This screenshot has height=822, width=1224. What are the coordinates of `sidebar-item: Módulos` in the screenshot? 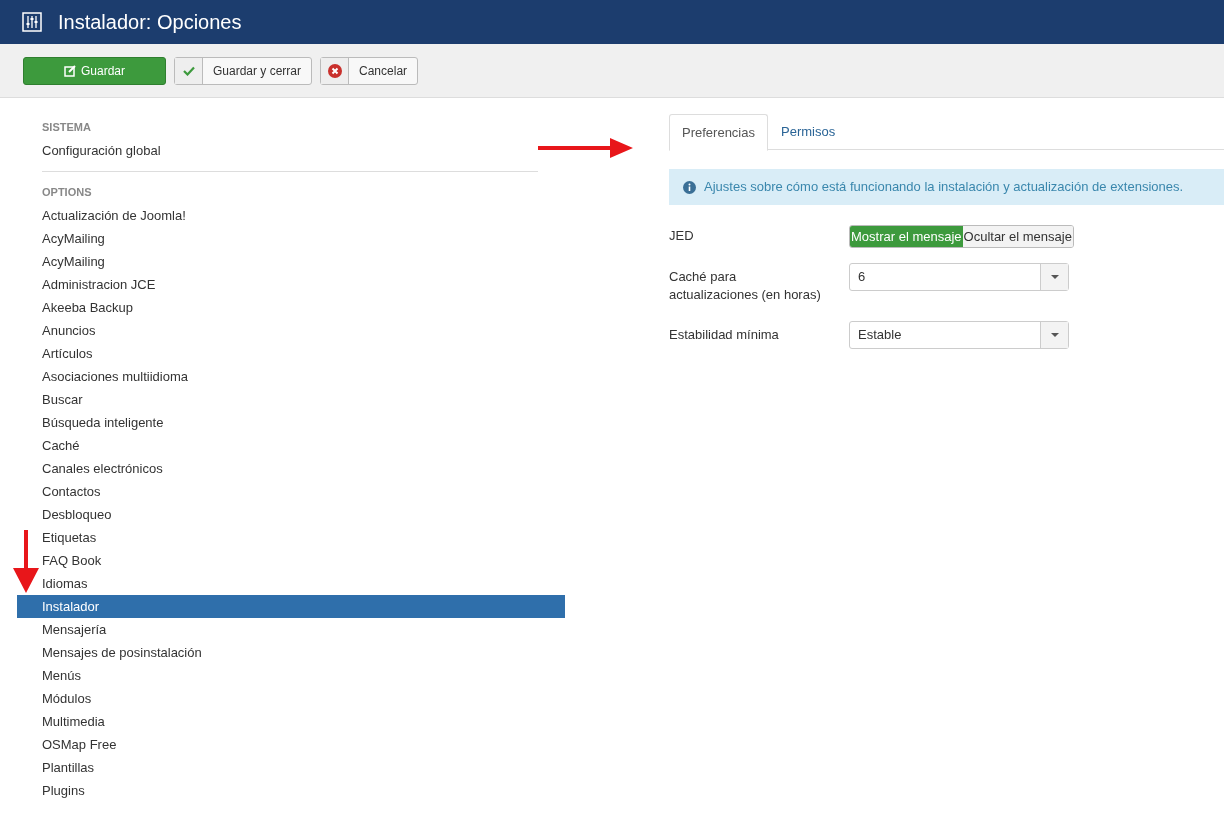 It's located at (303, 698).